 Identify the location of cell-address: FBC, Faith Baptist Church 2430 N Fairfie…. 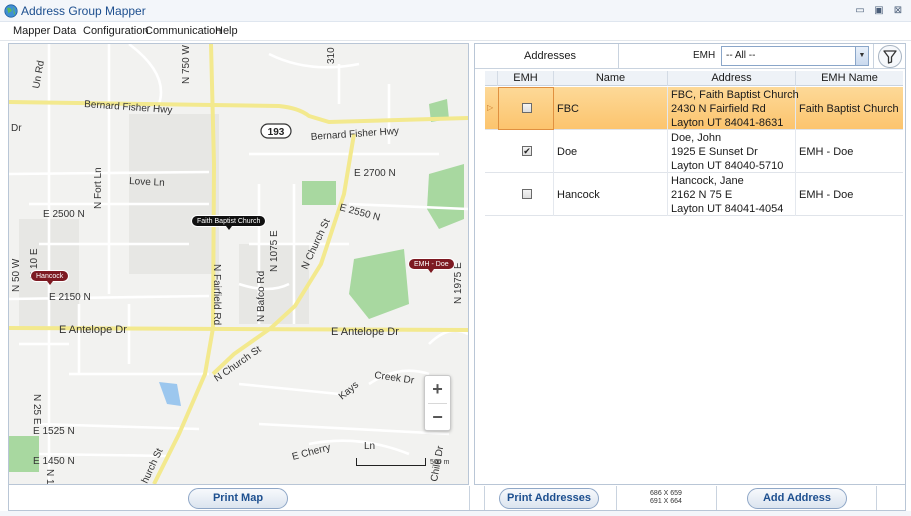
(733, 108).